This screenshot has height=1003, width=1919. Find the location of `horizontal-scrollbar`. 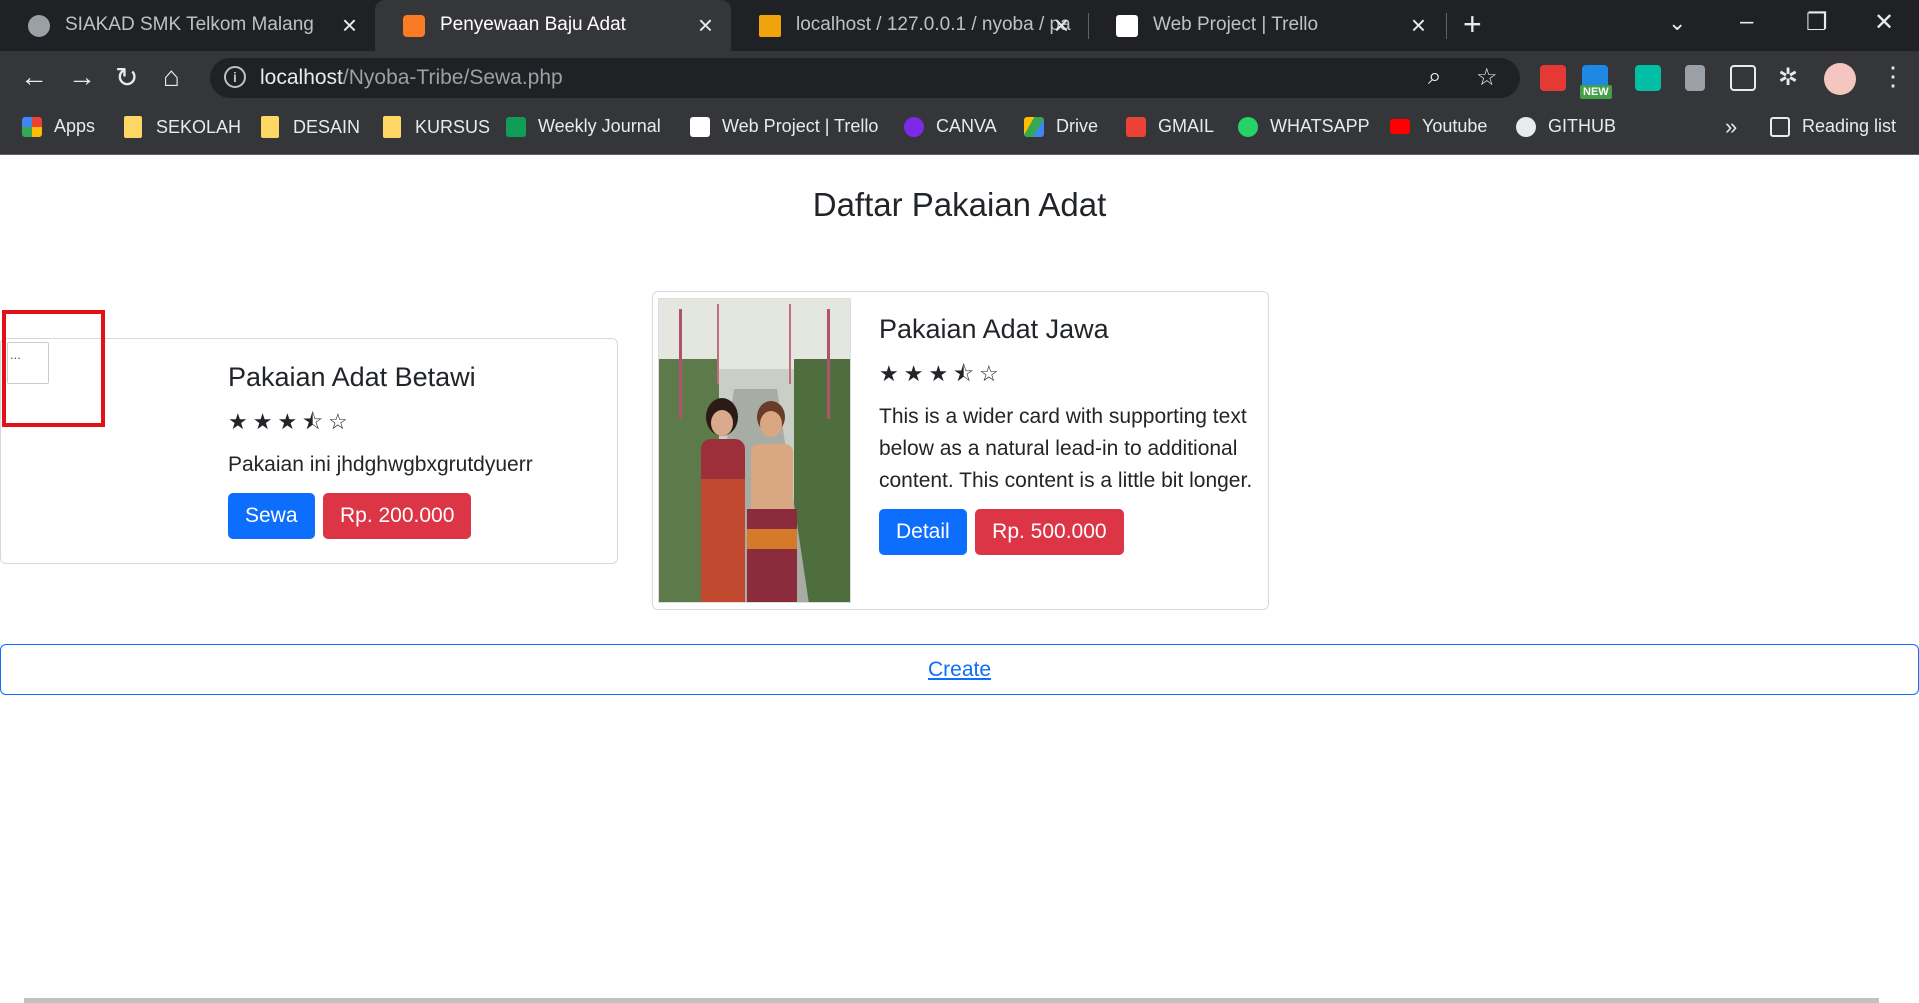

horizontal-scrollbar is located at coordinates (951, 1000).